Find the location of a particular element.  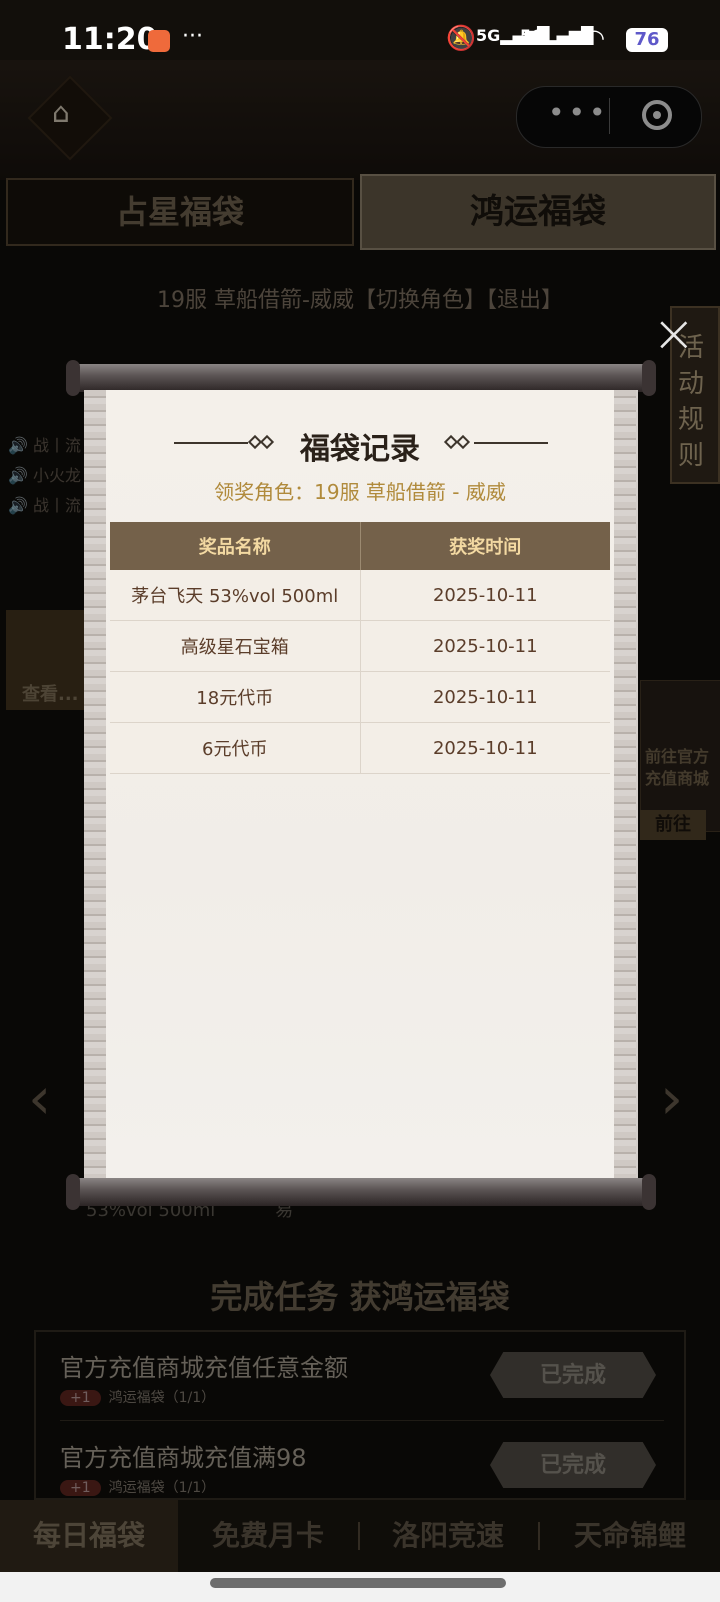

table-row: 18元代币 2025-10-11 is located at coordinates (360, 697).